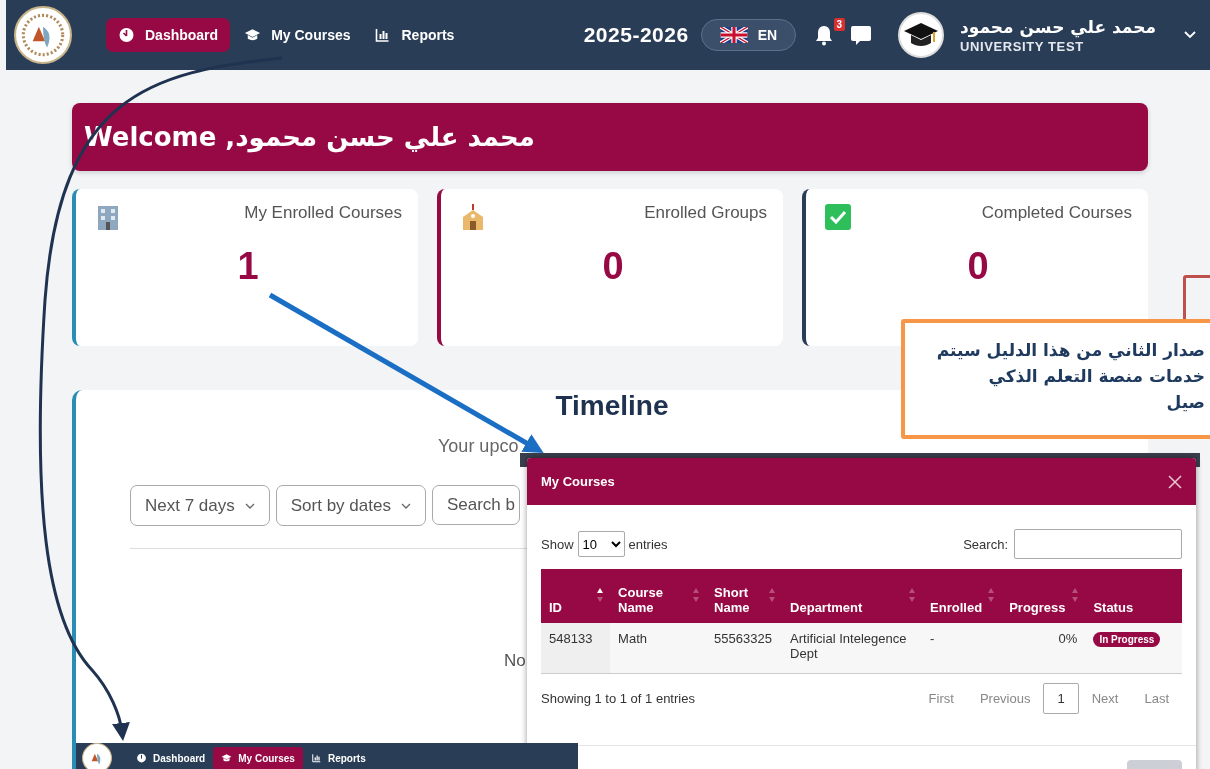 The height and width of the screenshot is (769, 1210). Describe the element at coordinates (941, 698) in the screenshot. I see `pagination-link: First` at that location.